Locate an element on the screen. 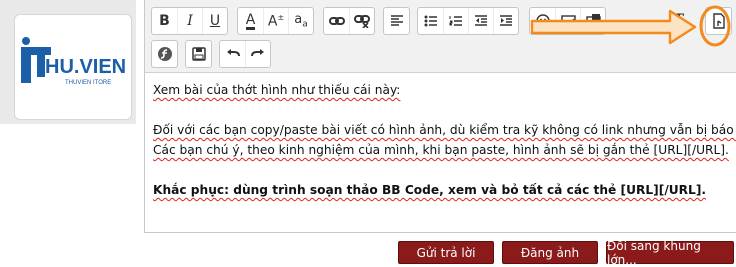 This screenshot has height=267, width=736. font-size-button: A± is located at coordinates (275, 21).